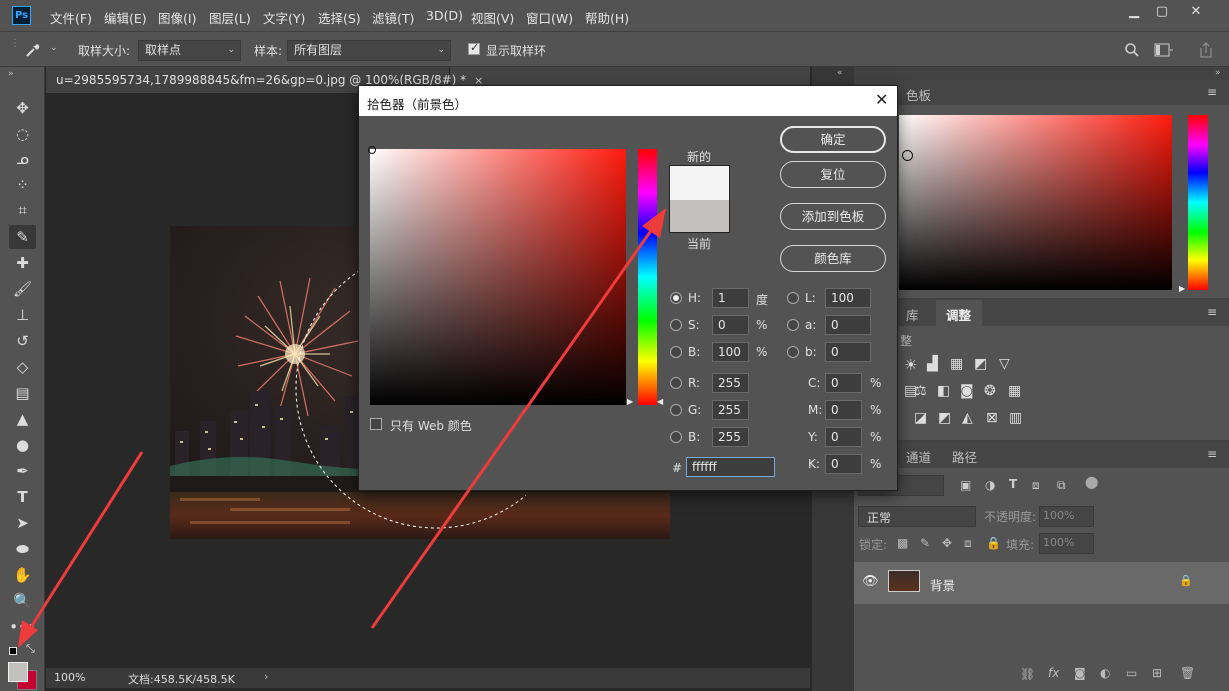 The width and height of the screenshot is (1229, 691). Describe the element at coordinates (18, 672) in the screenshot. I see `foreground-color-swatch` at that location.